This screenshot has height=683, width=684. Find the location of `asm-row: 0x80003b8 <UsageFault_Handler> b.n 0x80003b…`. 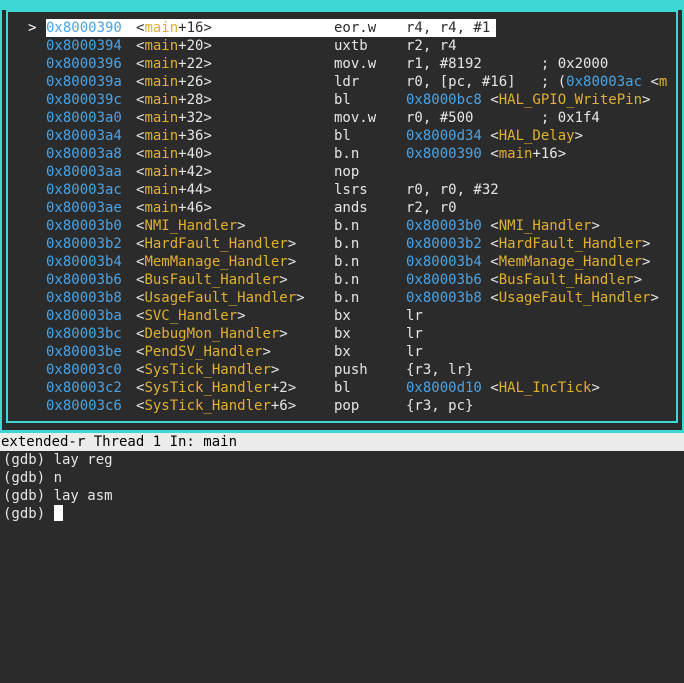

asm-row: 0x80003b8 <UsageFault_Handler> b.n 0x80003b… is located at coordinates (342, 298).